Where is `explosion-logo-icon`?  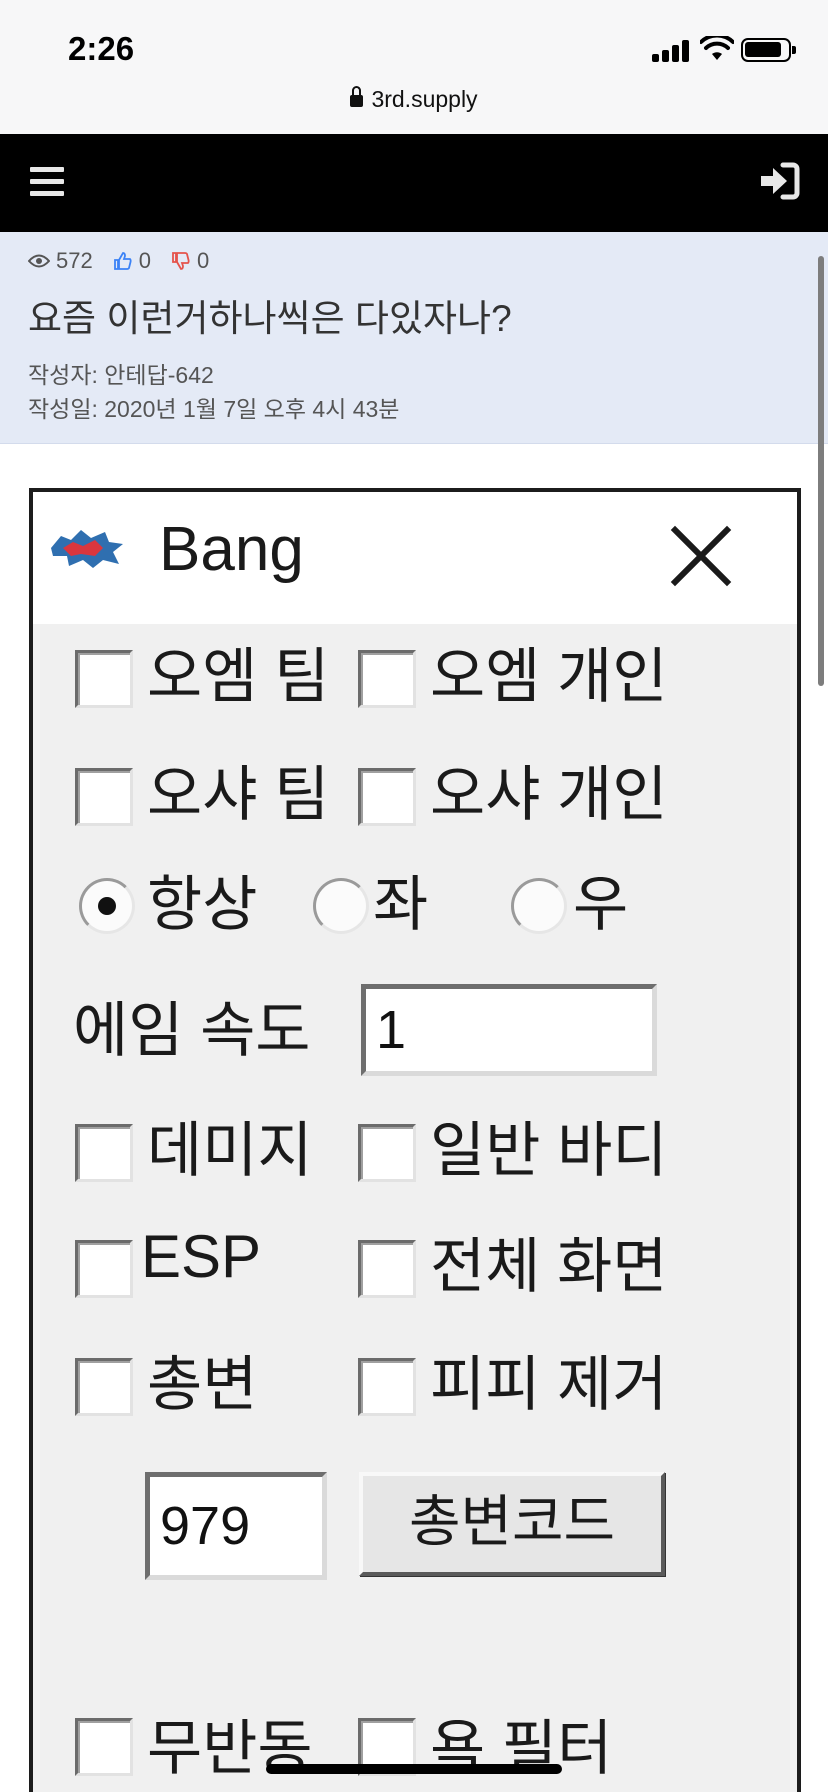
explosion-logo-icon is located at coordinates (87, 549).